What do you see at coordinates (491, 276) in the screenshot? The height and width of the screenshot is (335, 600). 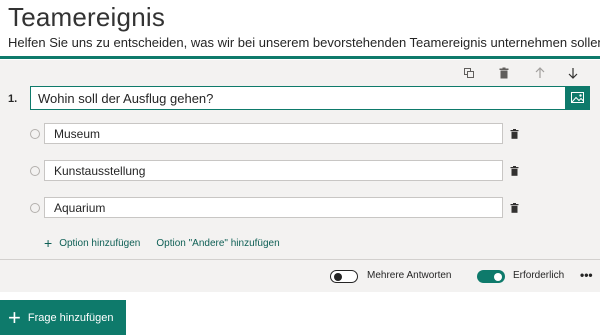 I see `required-toggle` at bounding box center [491, 276].